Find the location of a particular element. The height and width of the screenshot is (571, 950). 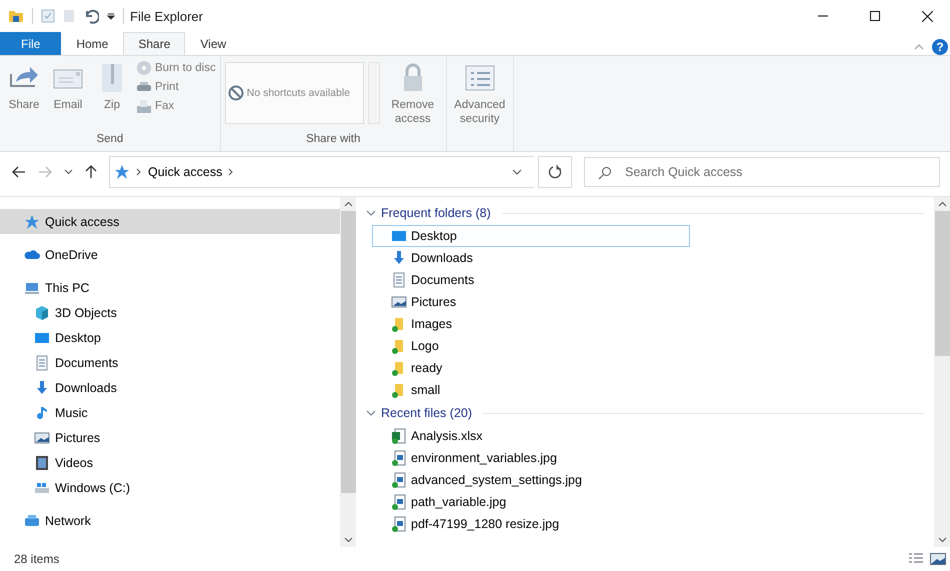

refresh-icon is located at coordinates (555, 172).